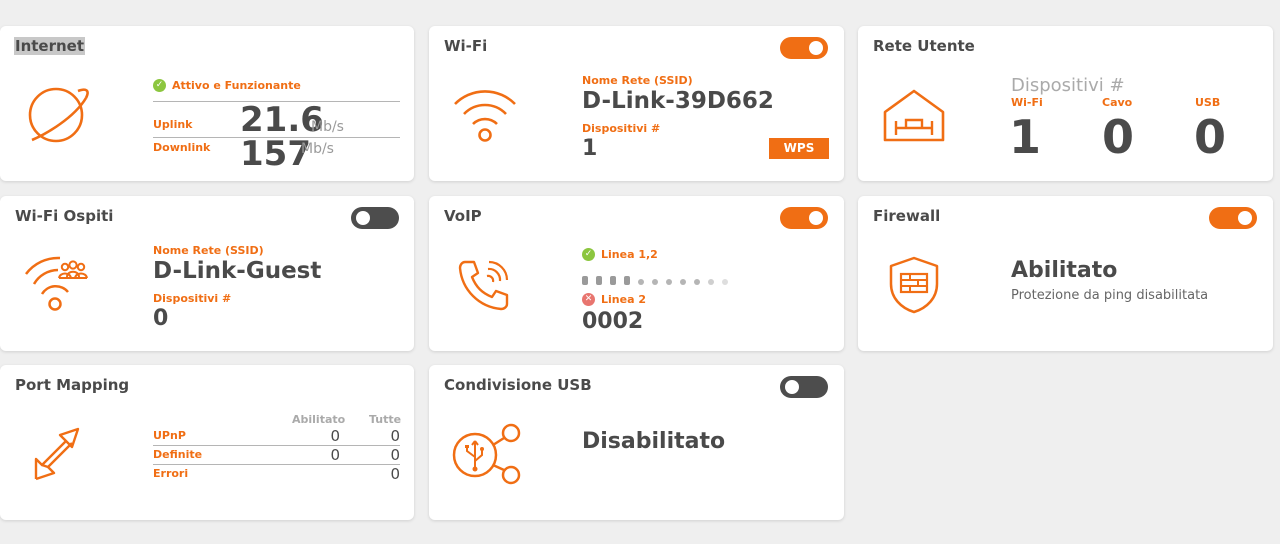 Image resolution: width=1280 pixels, height=544 pixels. I want to click on row-upnp-enabled: 0, so click(335, 436).